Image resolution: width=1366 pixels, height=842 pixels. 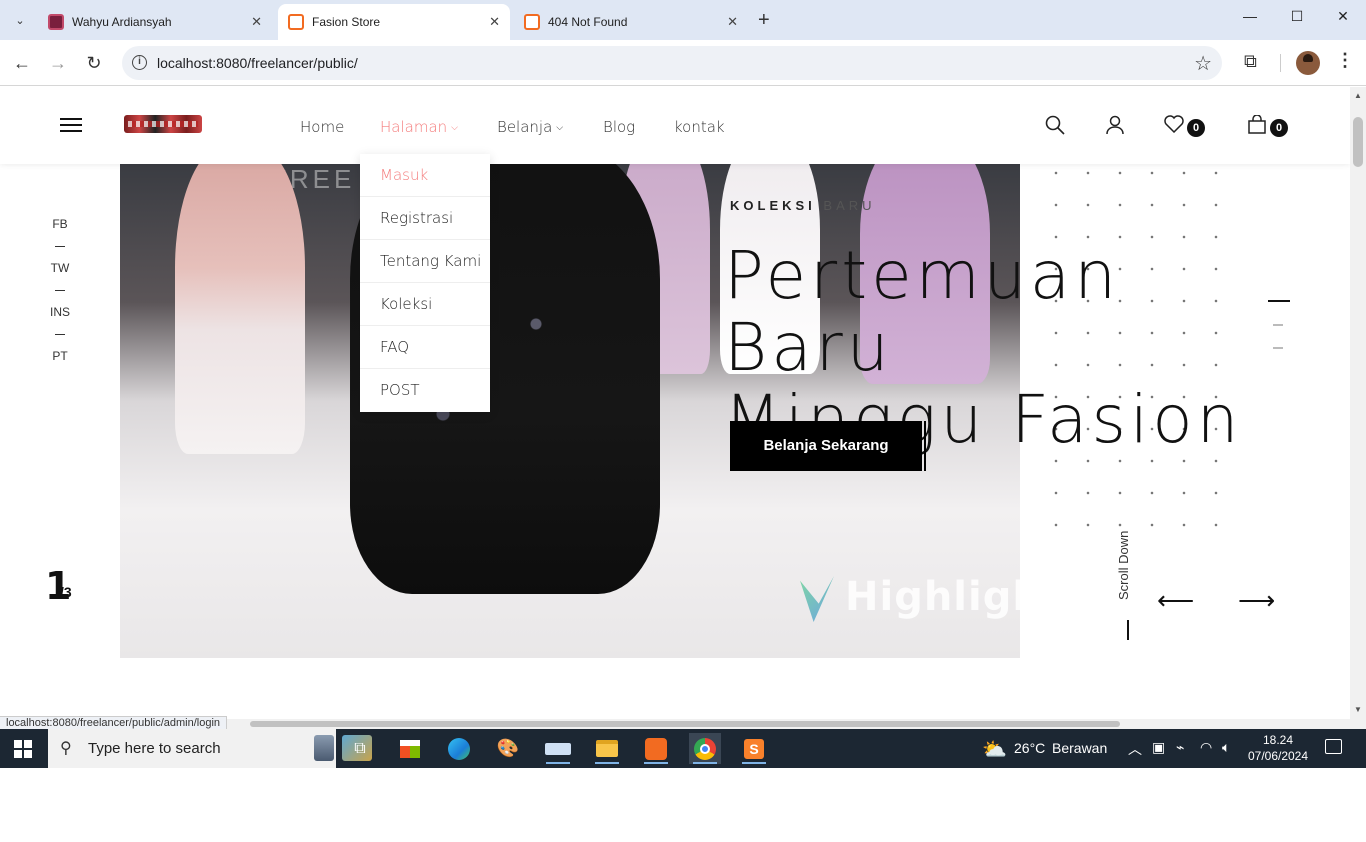 I want to click on cart-count-badge: 0, so click(x=1279, y=128).